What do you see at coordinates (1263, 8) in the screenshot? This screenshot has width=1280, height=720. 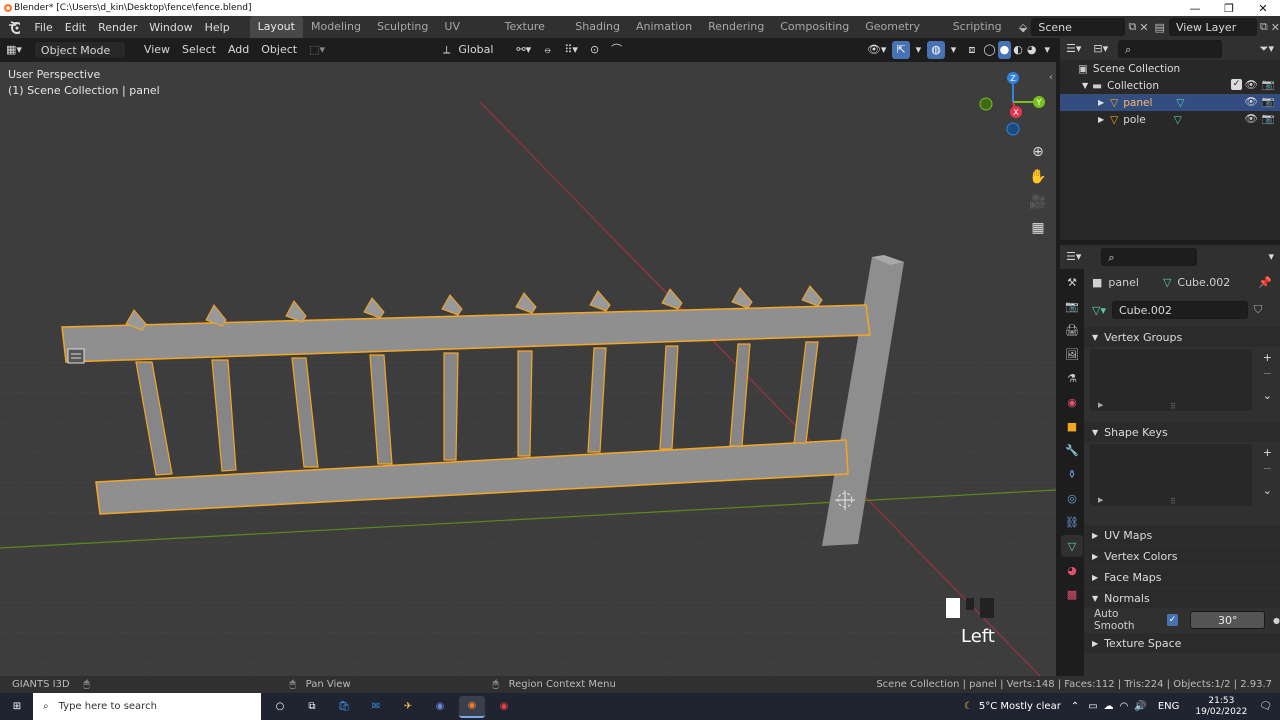 I see `close-button: ✕` at bounding box center [1263, 8].